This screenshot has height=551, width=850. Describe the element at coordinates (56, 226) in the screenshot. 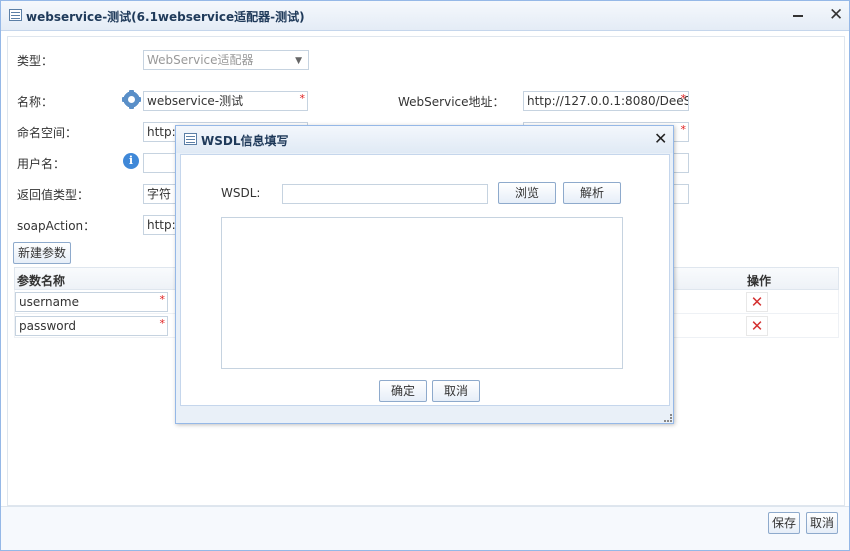

I see `soap-action-label: soapAction：` at that location.